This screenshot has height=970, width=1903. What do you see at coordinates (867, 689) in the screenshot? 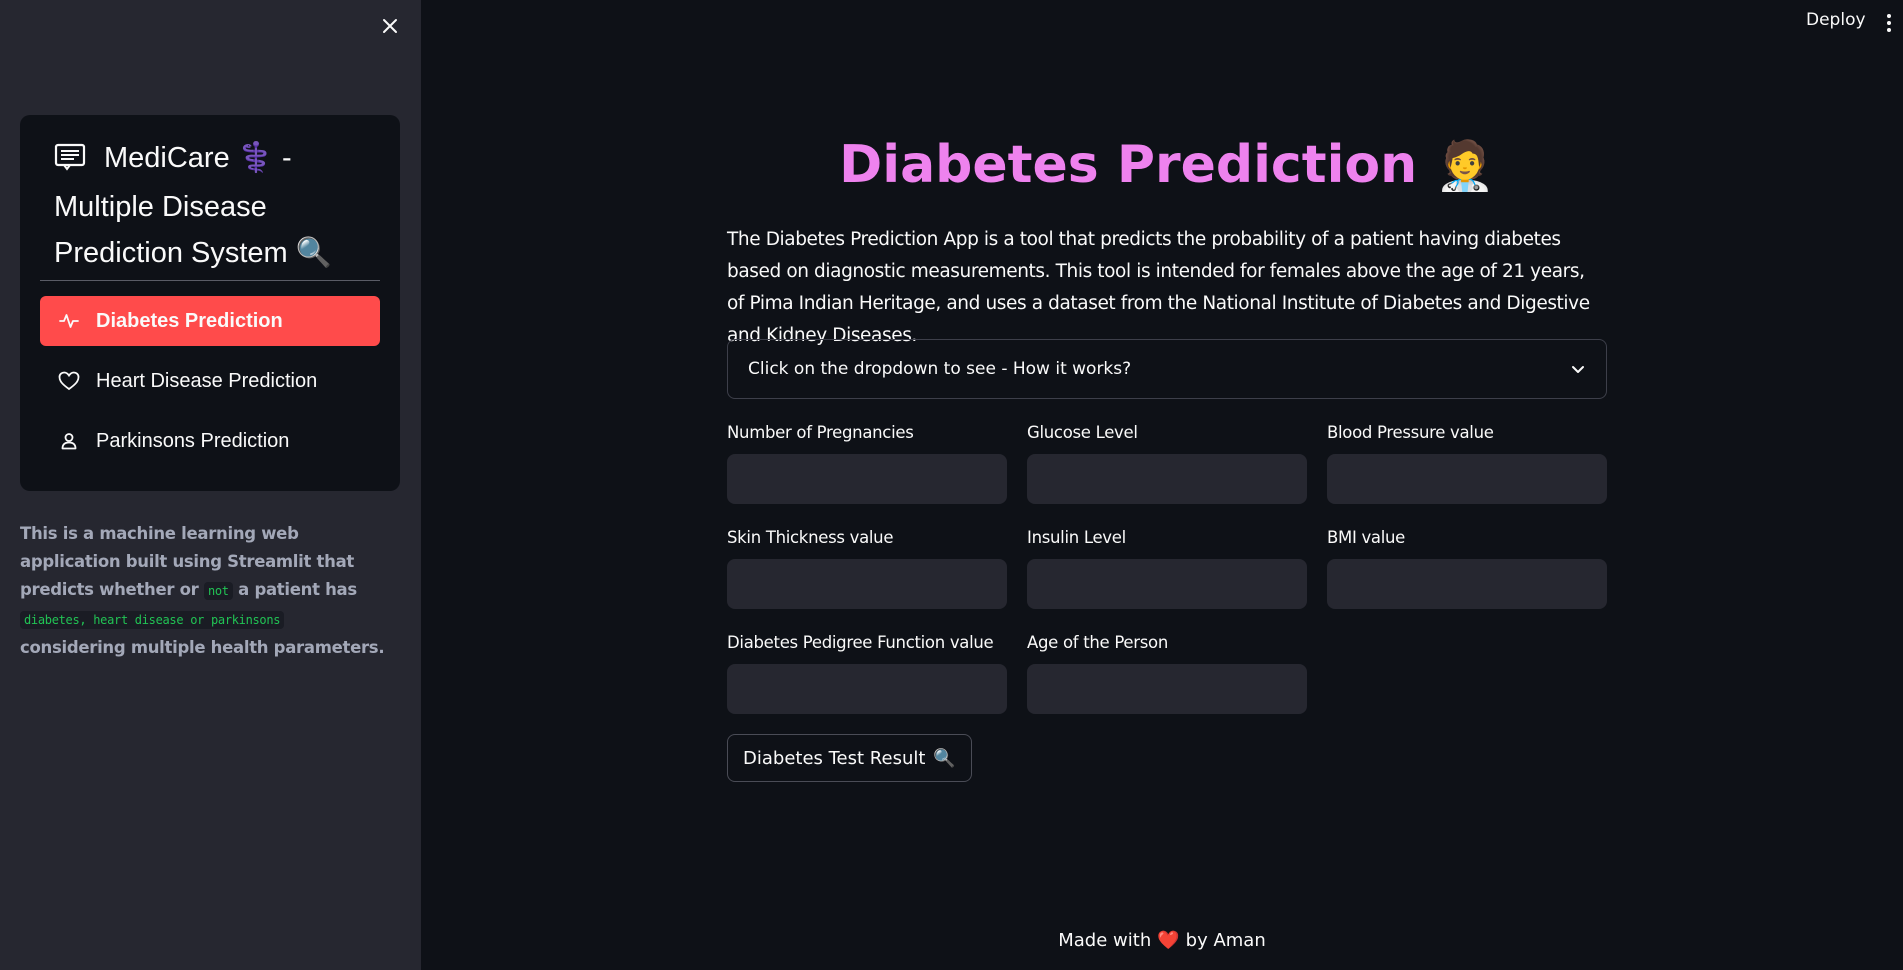
I see `pedigree-input` at bounding box center [867, 689].